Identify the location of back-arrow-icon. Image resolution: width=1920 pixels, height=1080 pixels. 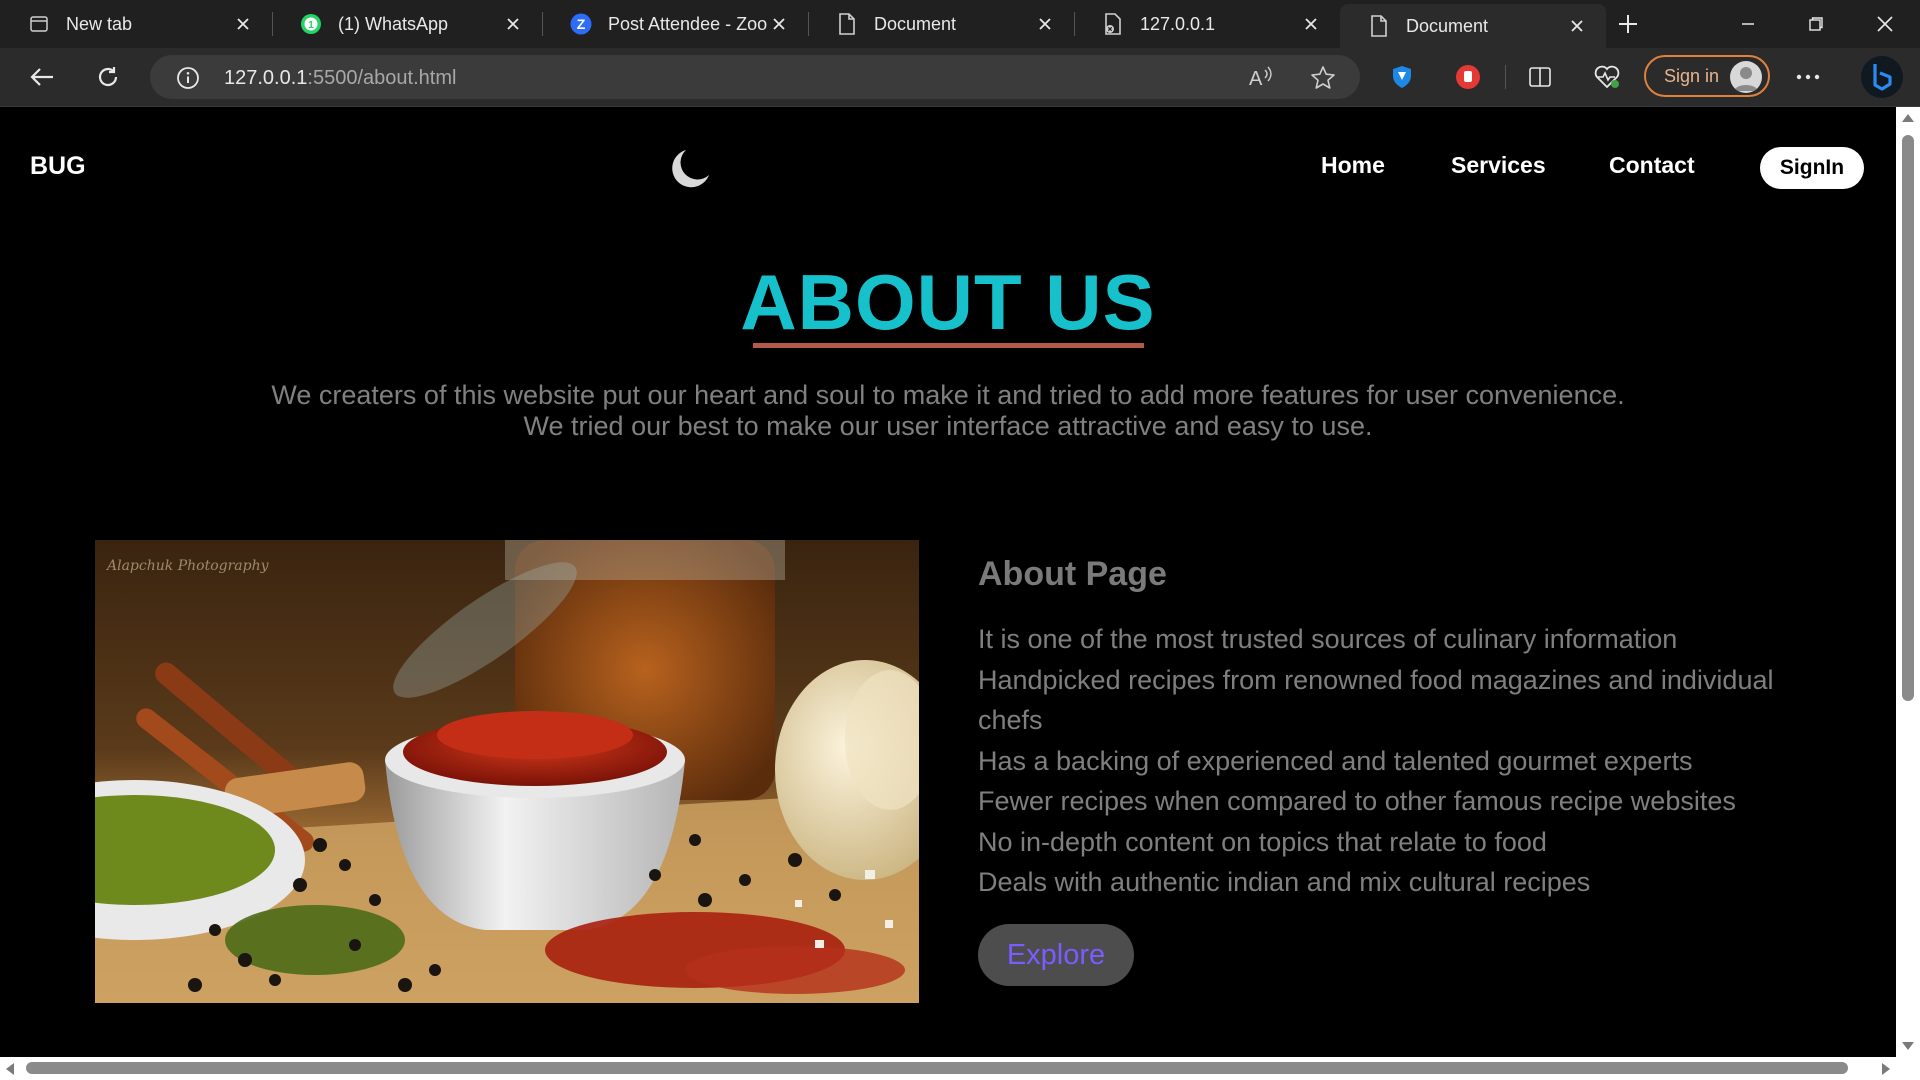
(41, 77).